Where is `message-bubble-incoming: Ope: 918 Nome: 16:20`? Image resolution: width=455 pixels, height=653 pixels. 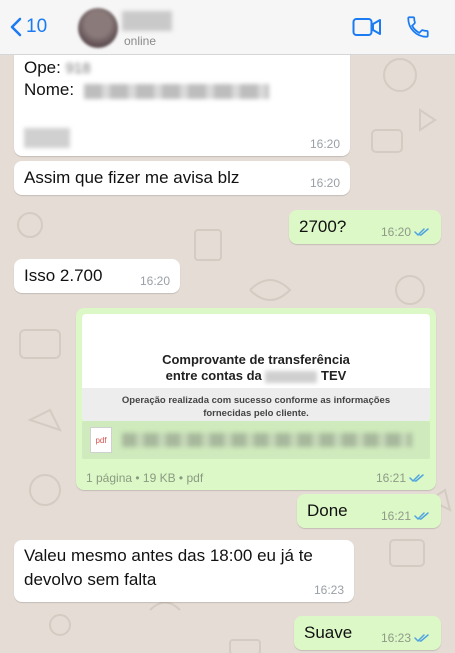
message-bubble-incoming: Ope: 918 Nome: 16:20 is located at coordinates (182, 100).